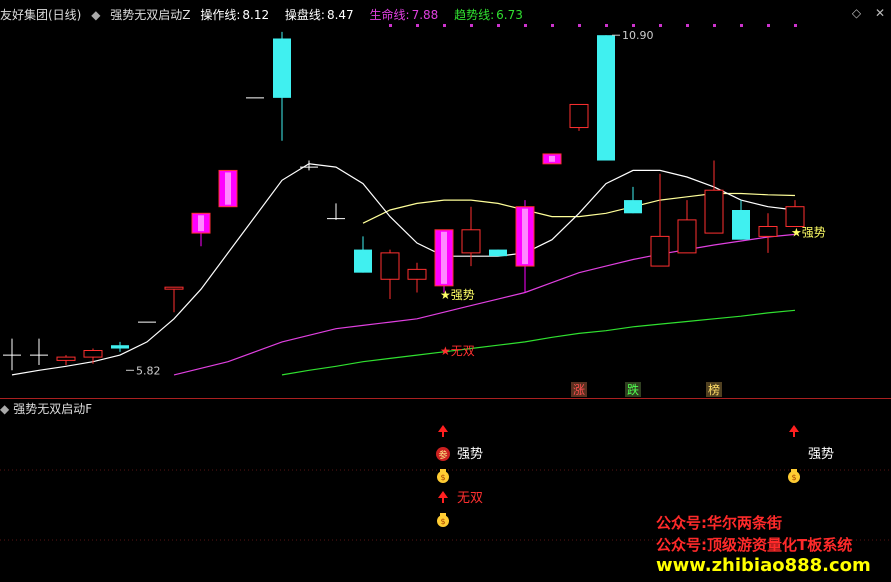  Describe the element at coordinates (457, 351) in the screenshot. I see `signal-label: ★无双` at that location.